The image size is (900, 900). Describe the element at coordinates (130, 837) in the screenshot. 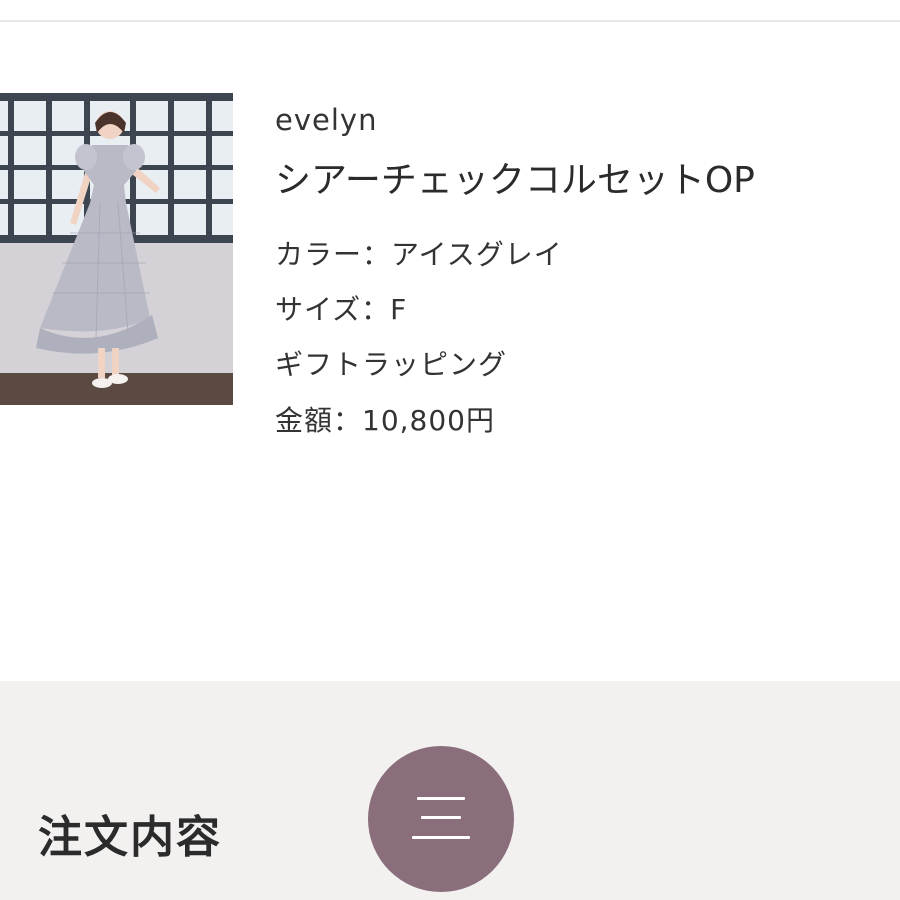

I see `section-title: 注文内容` at that location.